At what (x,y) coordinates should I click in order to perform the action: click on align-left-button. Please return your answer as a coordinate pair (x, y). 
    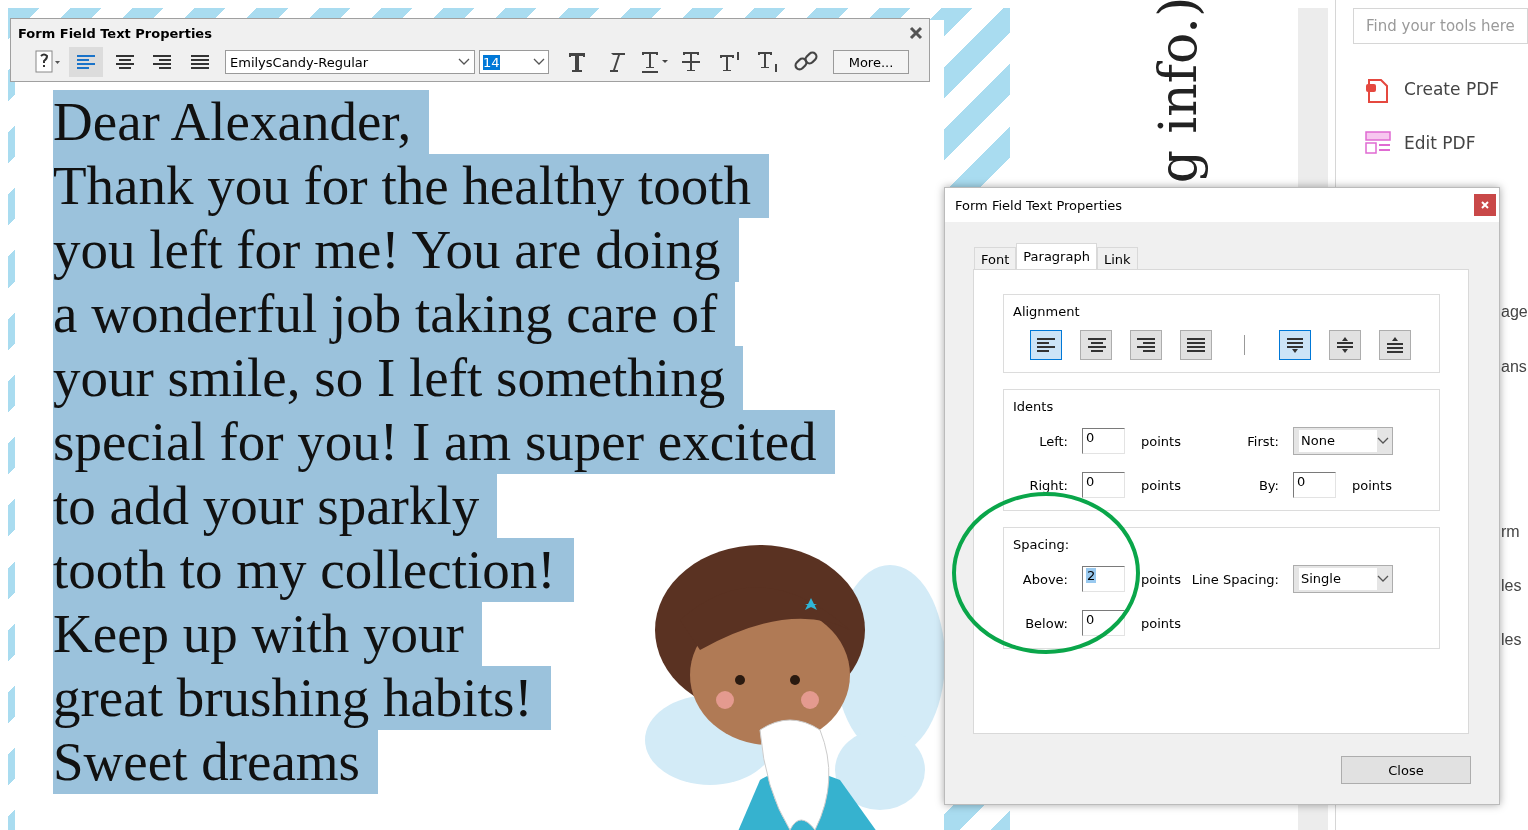
    Looking at the image, I should click on (1046, 345).